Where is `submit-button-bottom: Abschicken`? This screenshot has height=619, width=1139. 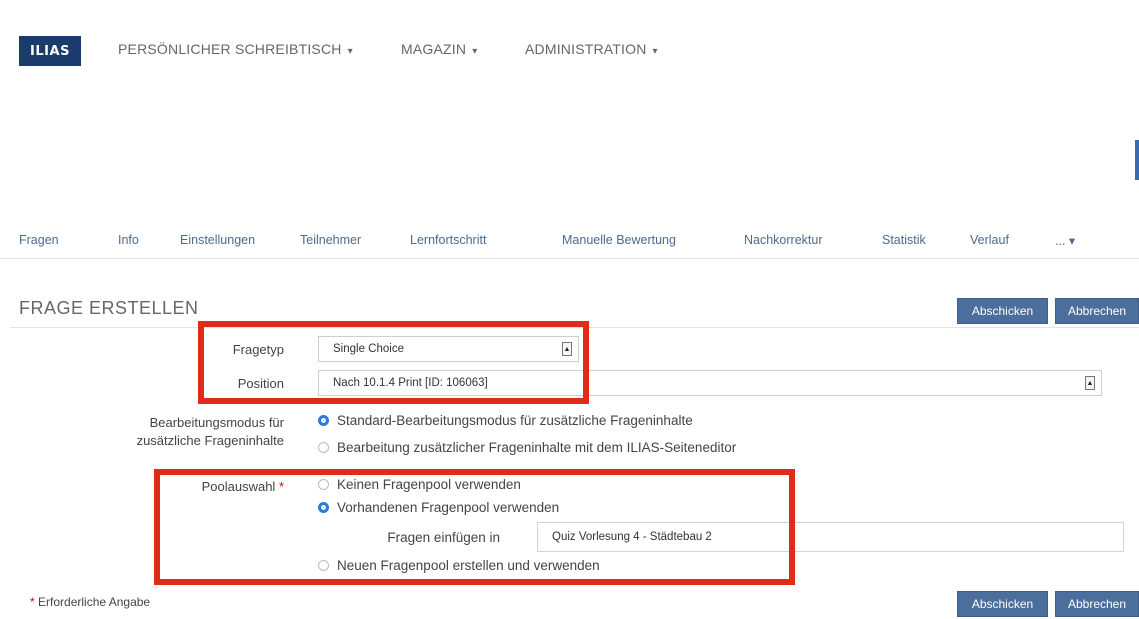 submit-button-bottom: Abschicken is located at coordinates (1002, 604).